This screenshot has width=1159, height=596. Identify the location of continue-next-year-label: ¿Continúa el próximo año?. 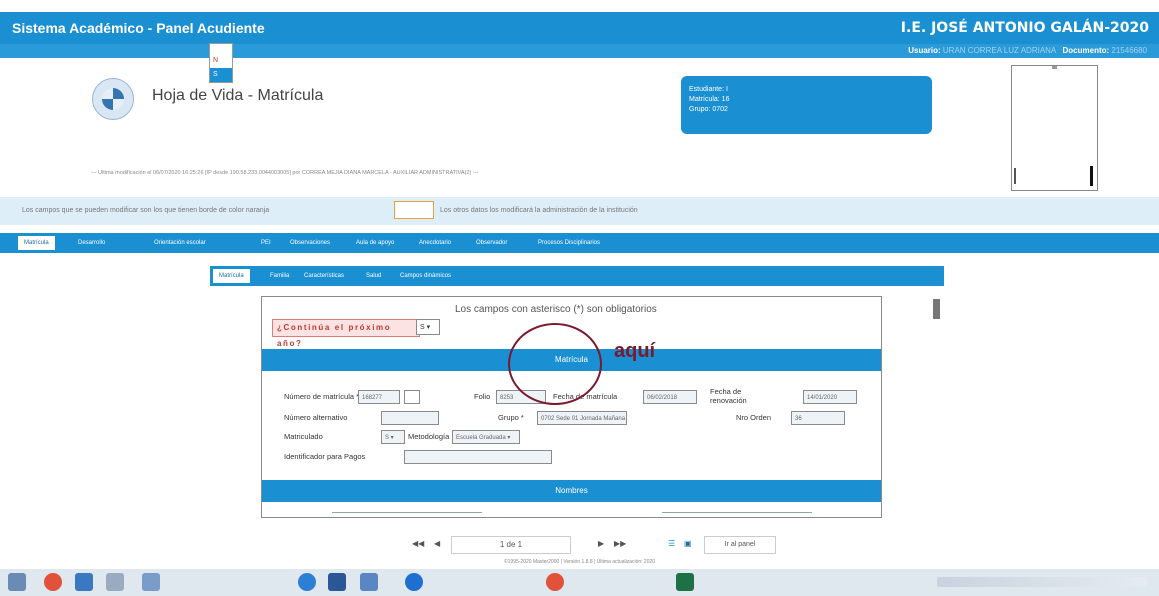
(346, 333).